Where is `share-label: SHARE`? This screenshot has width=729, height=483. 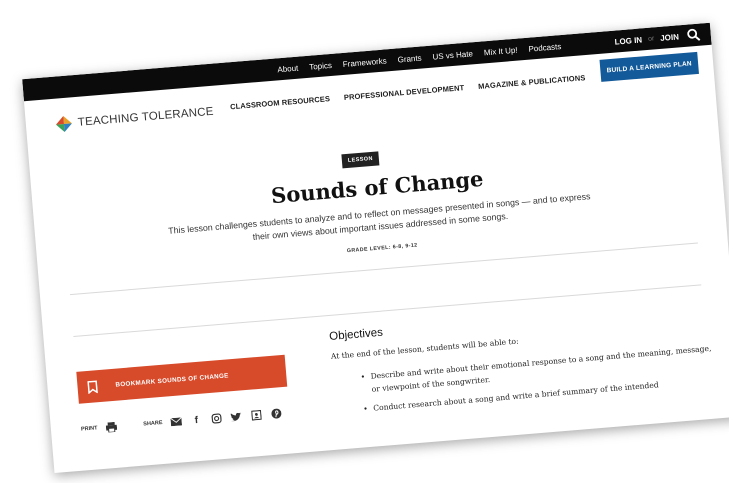
share-label: SHARE is located at coordinates (153, 423).